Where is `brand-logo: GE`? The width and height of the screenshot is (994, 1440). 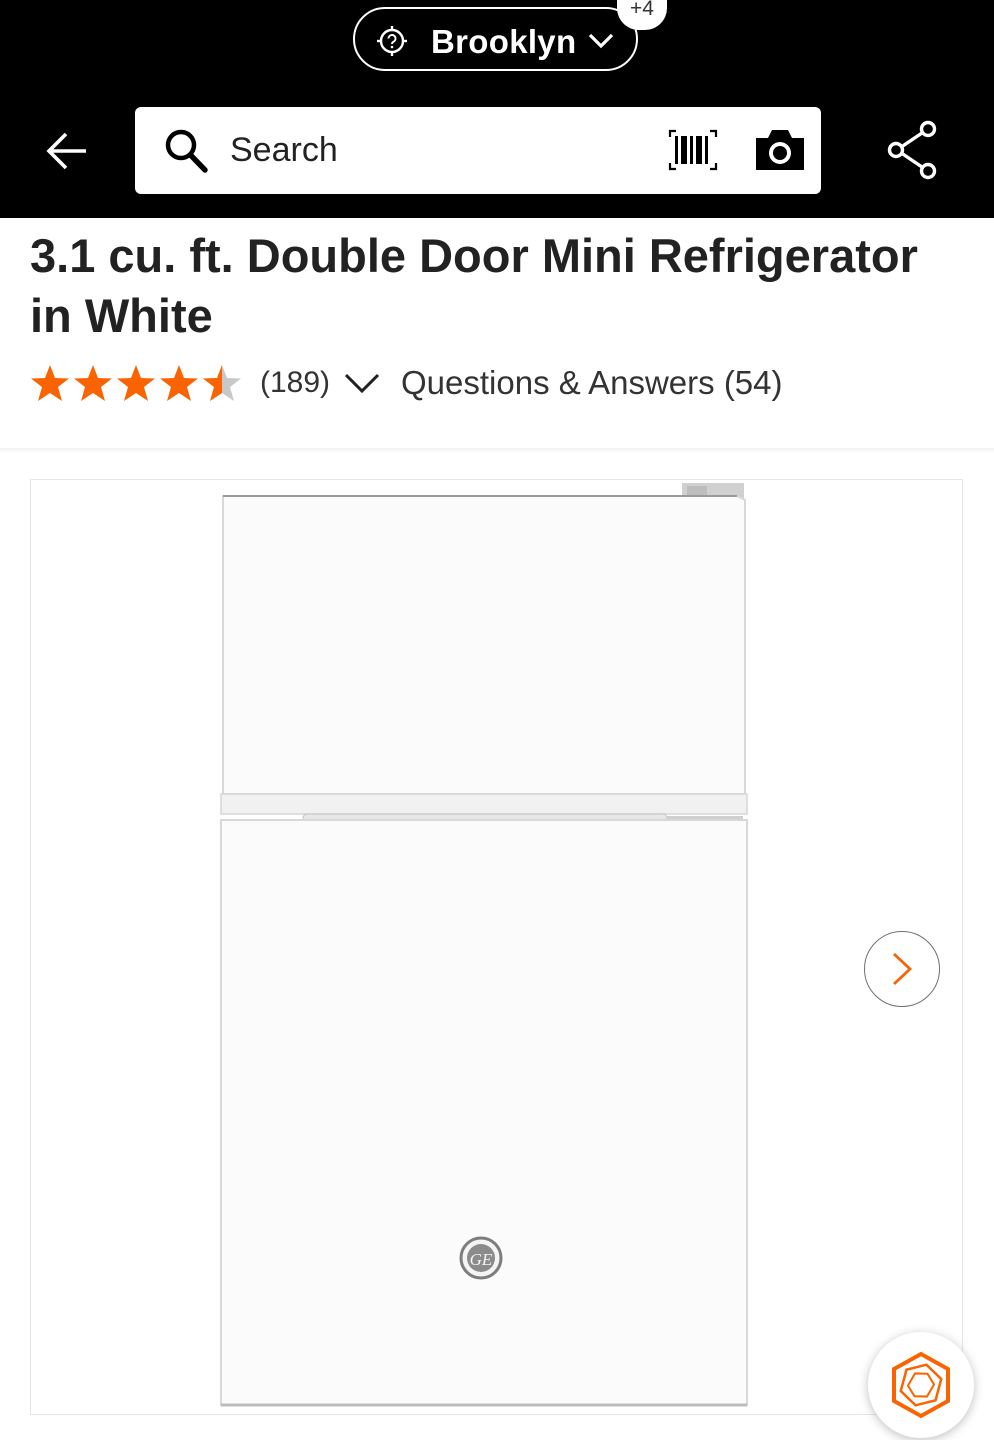 brand-logo: GE is located at coordinates (481, 1259).